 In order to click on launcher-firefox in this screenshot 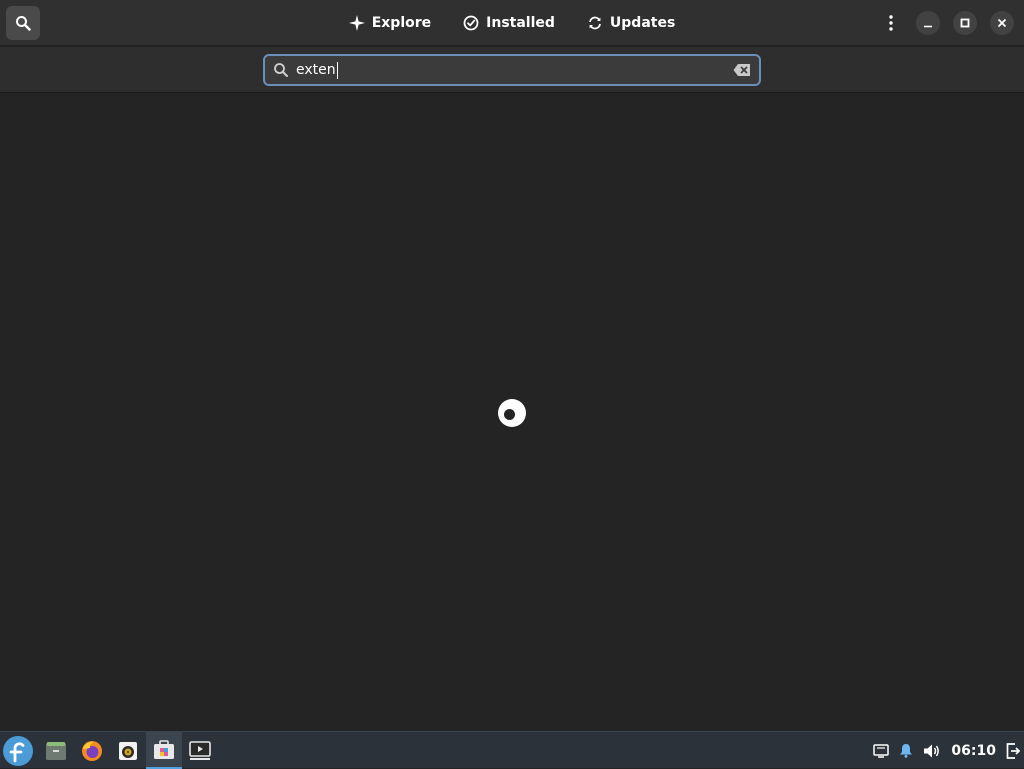, I will do `click(92, 750)`.